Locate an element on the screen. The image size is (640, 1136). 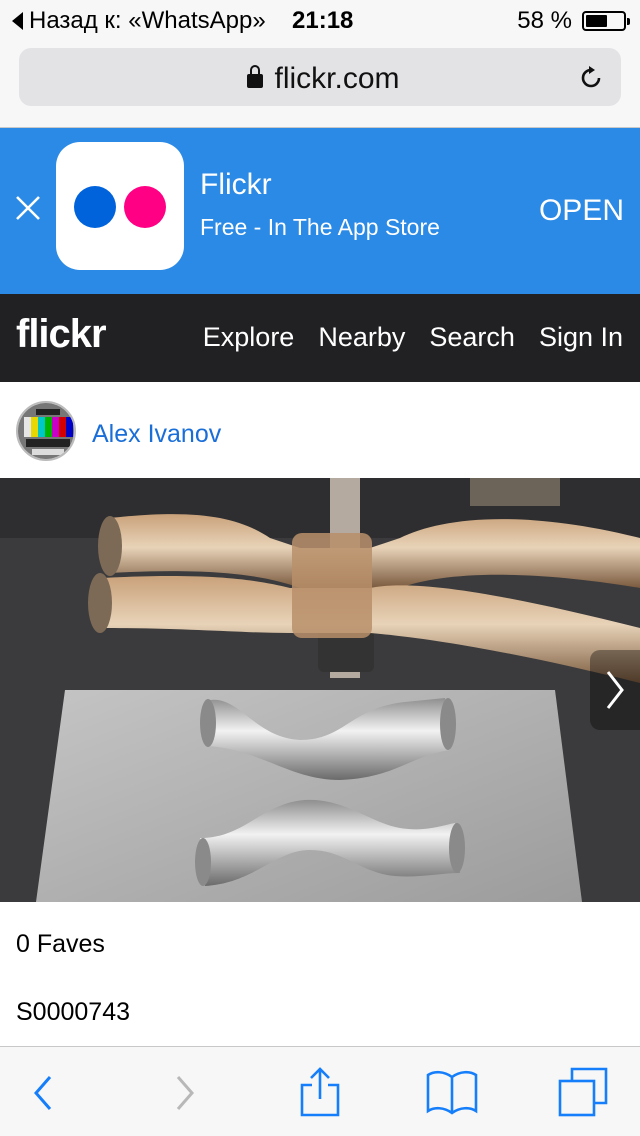
browser-toolbar is located at coordinates (320, 1091).